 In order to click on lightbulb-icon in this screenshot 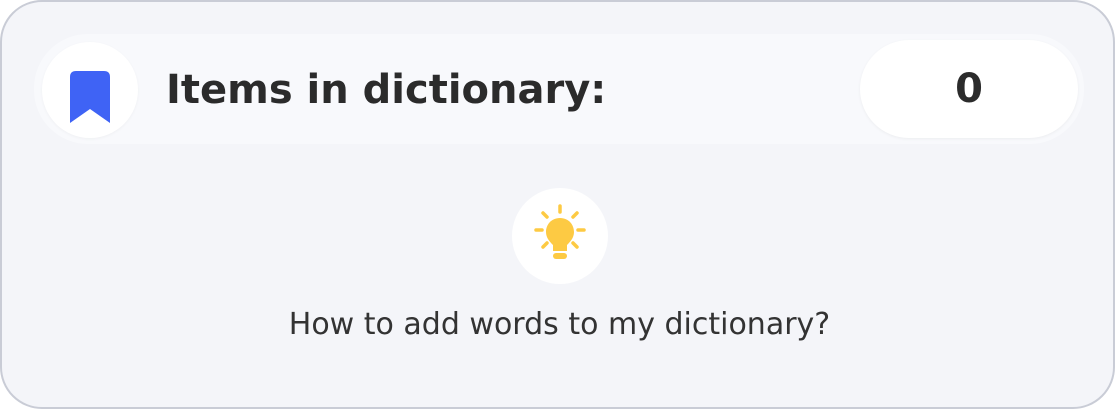, I will do `click(560, 231)`.